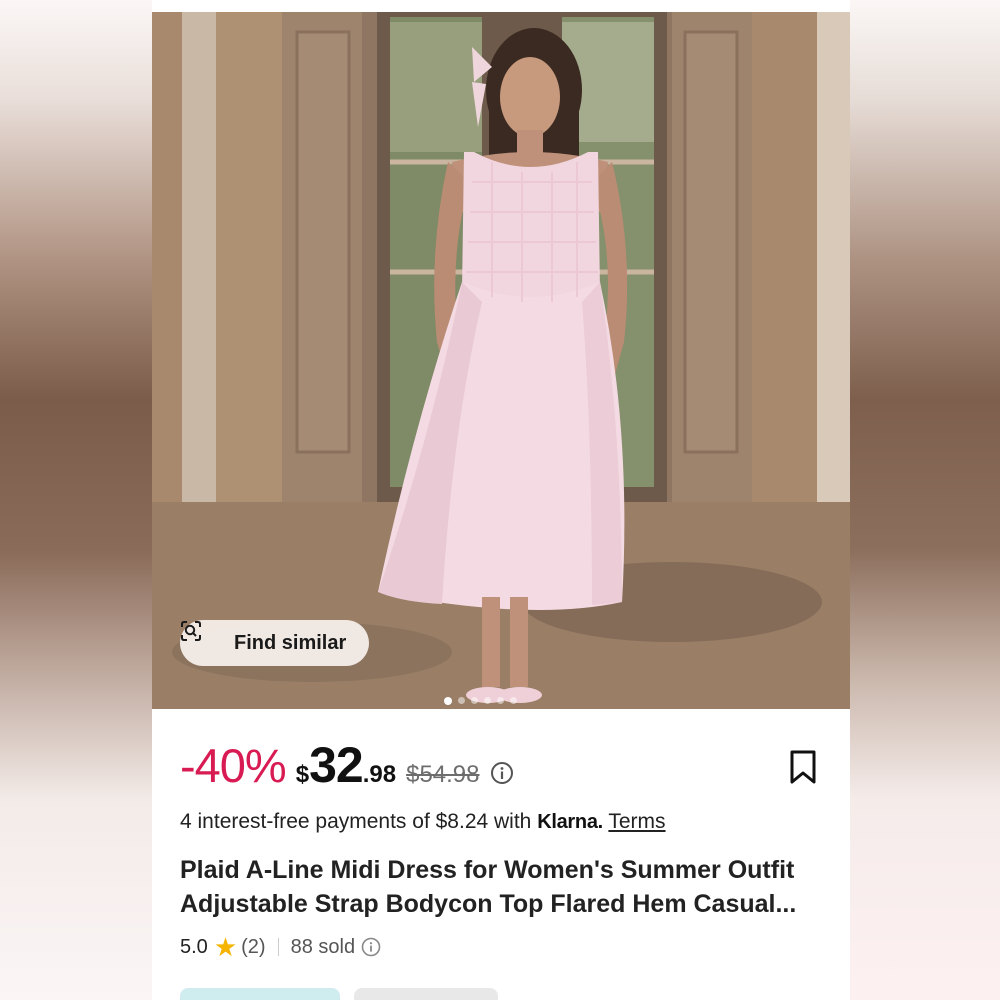 The image size is (1000, 1000). I want to click on rating-value: 5.0, so click(194, 946).